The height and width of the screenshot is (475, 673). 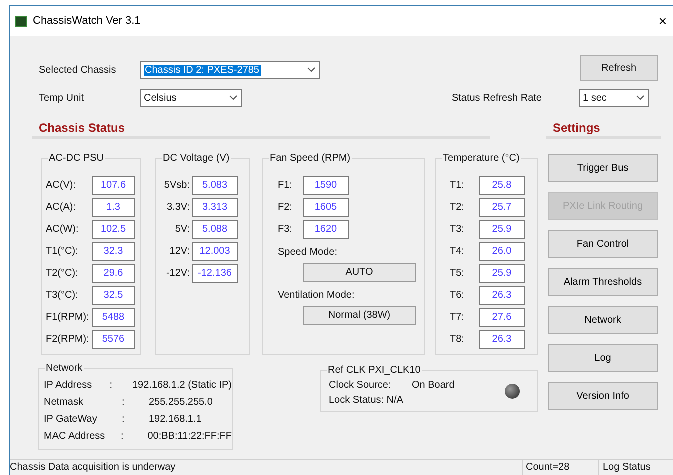 I want to click on field-label: F2:, so click(x=285, y=208).